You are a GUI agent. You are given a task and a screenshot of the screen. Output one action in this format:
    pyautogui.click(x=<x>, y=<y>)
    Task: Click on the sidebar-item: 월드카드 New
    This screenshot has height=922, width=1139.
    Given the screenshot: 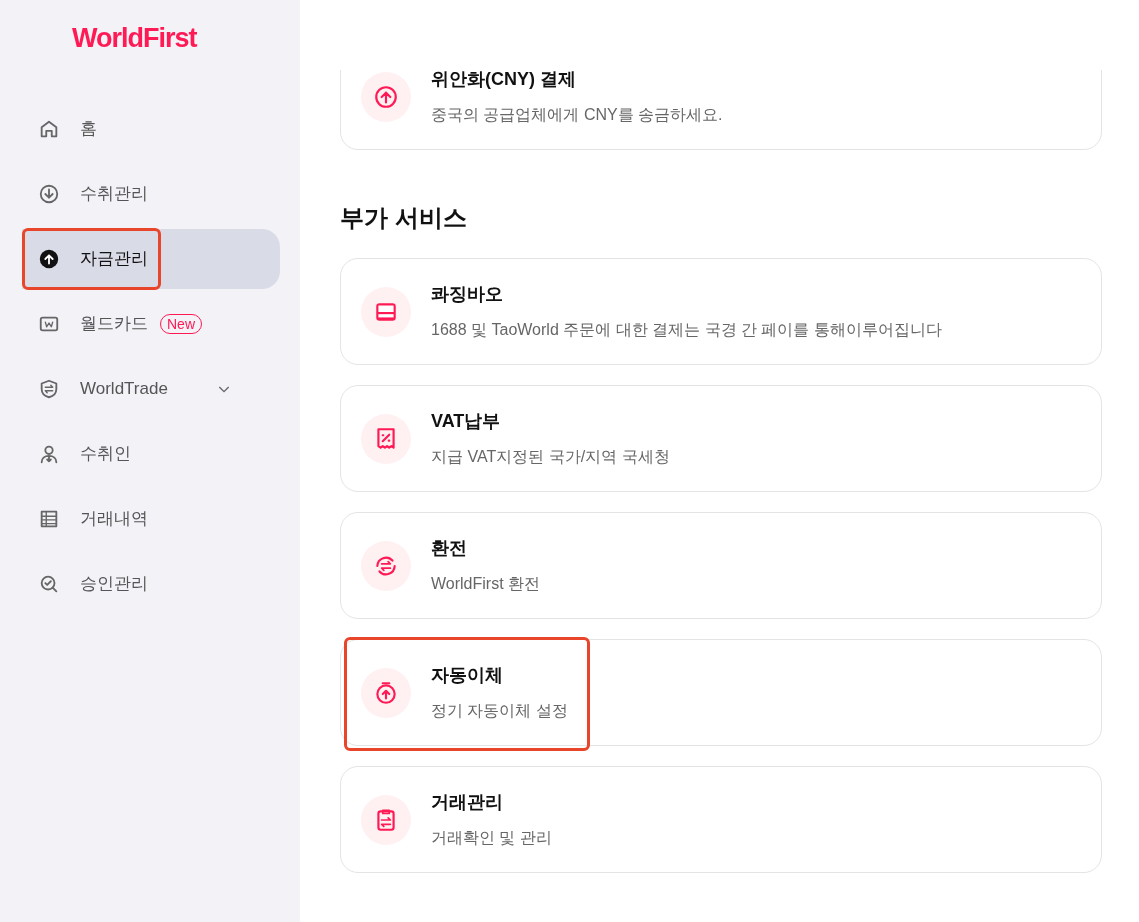 What is the action you would take?
    pyautogui.click(x=151, y=323)
    